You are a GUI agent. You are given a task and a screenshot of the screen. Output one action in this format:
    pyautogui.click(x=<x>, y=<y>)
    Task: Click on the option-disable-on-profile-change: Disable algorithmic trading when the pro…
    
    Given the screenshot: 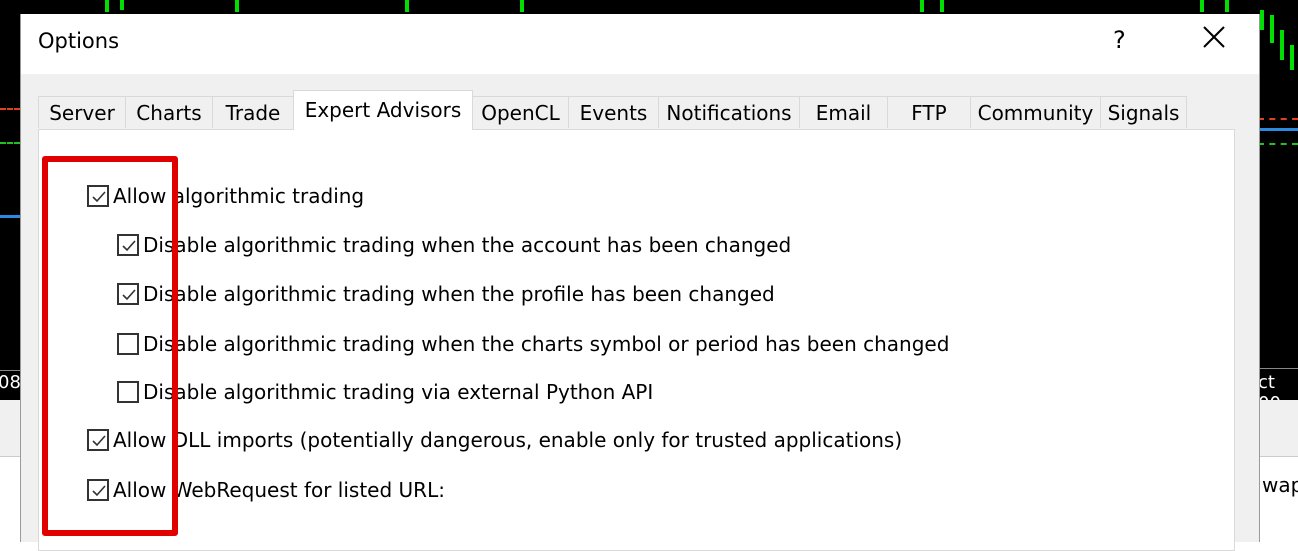 What is the action you would take?
    pyautogui.click(x=446, y=294)
    